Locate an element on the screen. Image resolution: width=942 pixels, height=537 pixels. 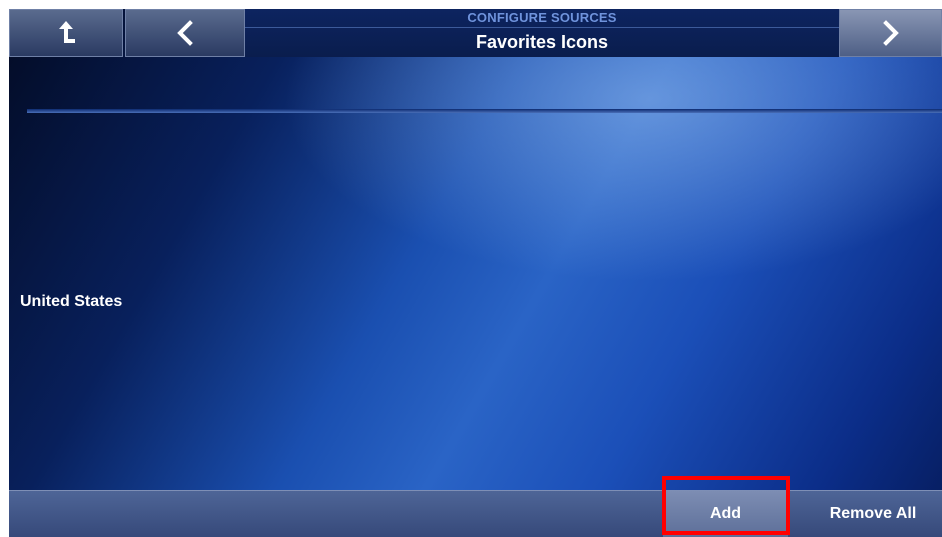
title-area: CONFIGURE SOURCES Favorites Icons is located at coordinates (542, 33).